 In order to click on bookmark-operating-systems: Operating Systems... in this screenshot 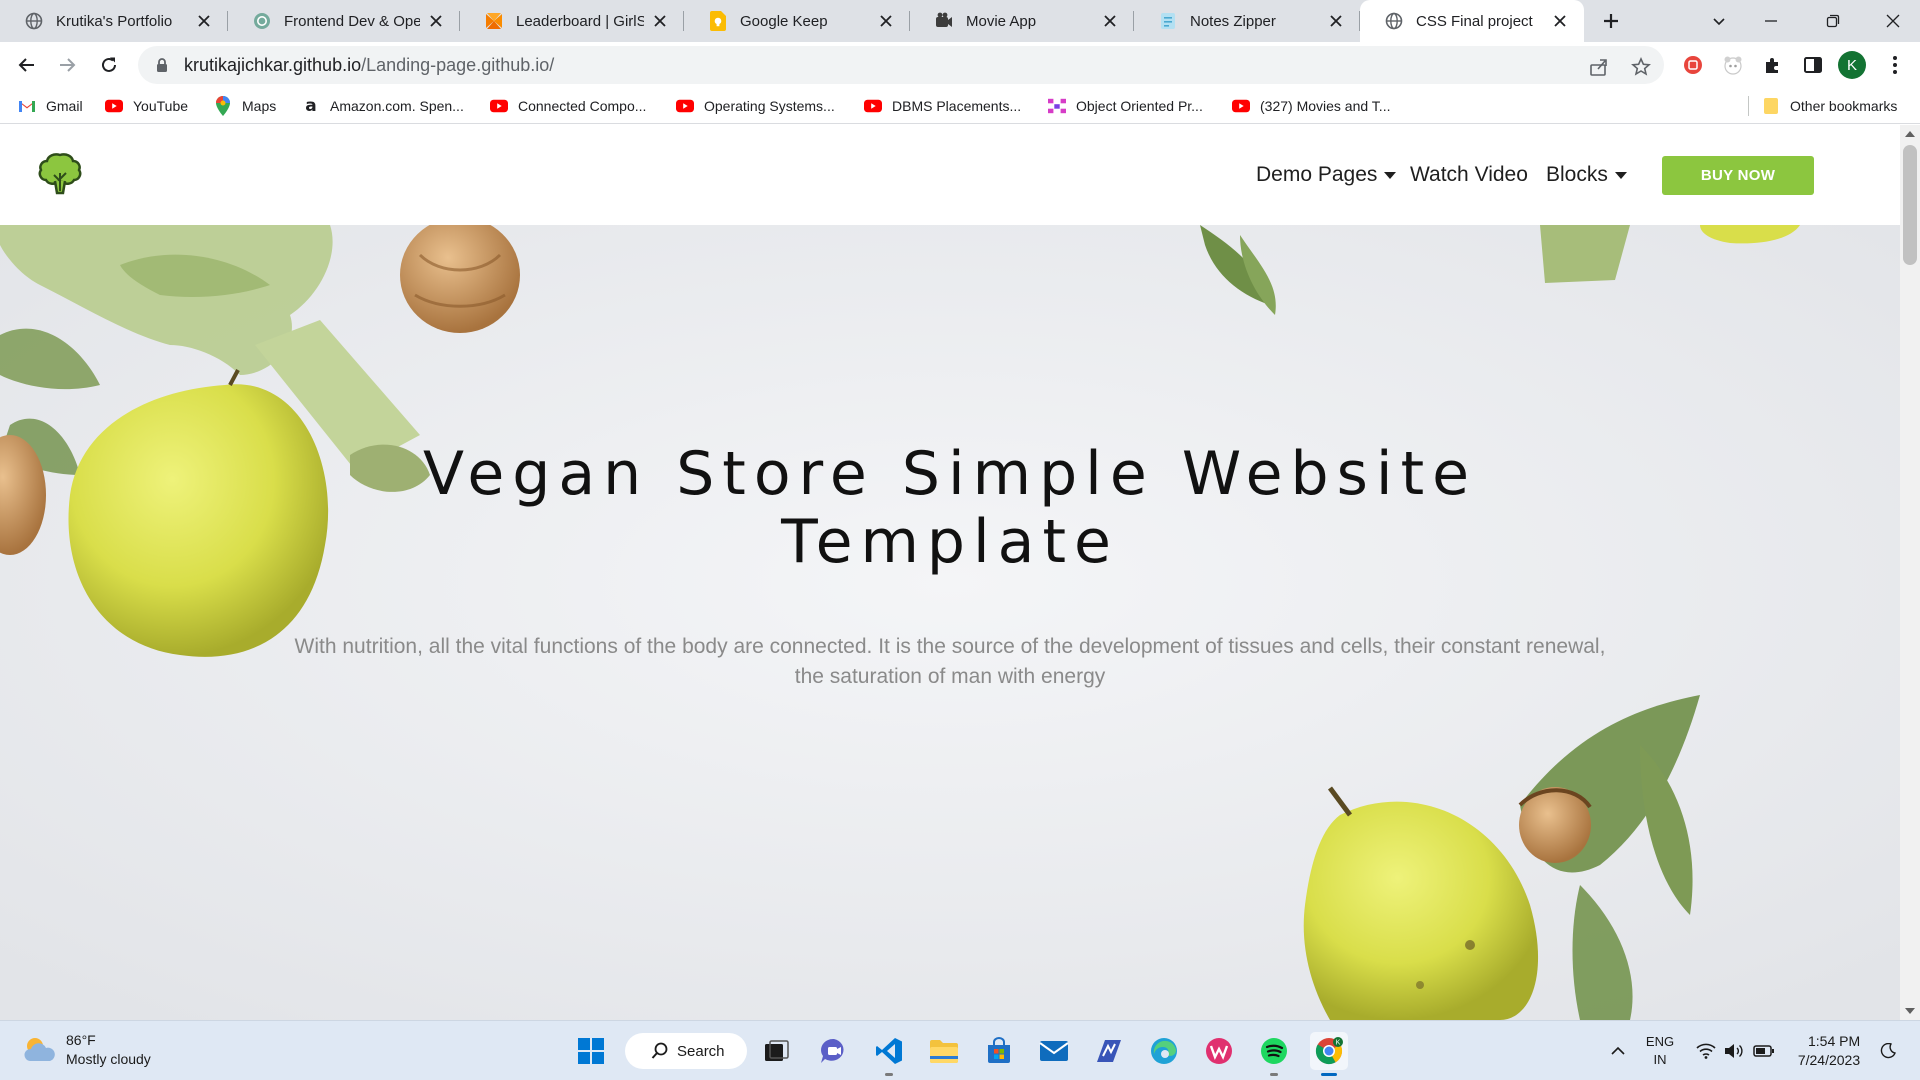, I will do `click(755, 106)`.